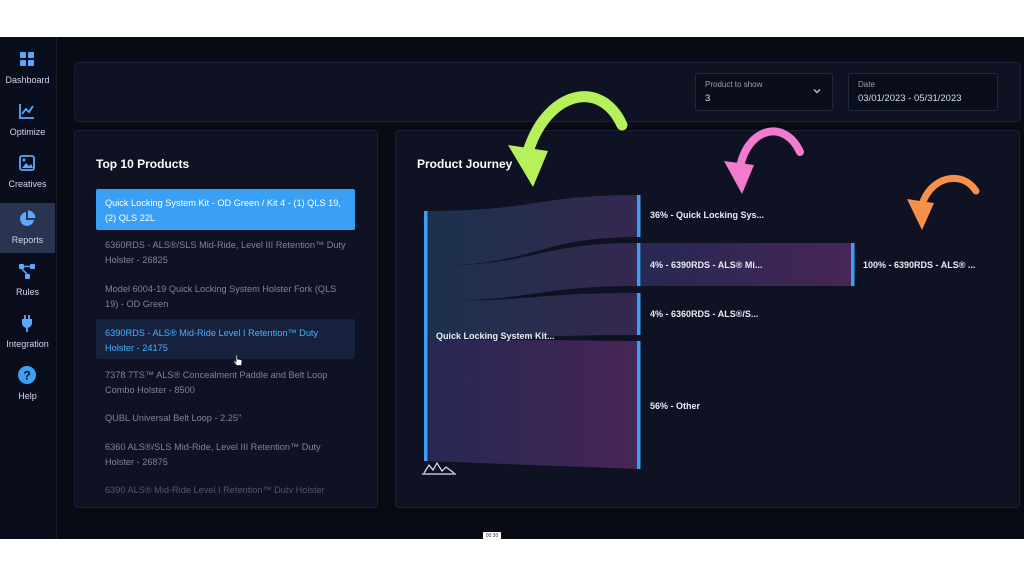 The height and width of the screenshot is (576, 1024). Describe the element at coordinates (568, 139) in the screenshot. I see `green-arrow-icon` at that location.